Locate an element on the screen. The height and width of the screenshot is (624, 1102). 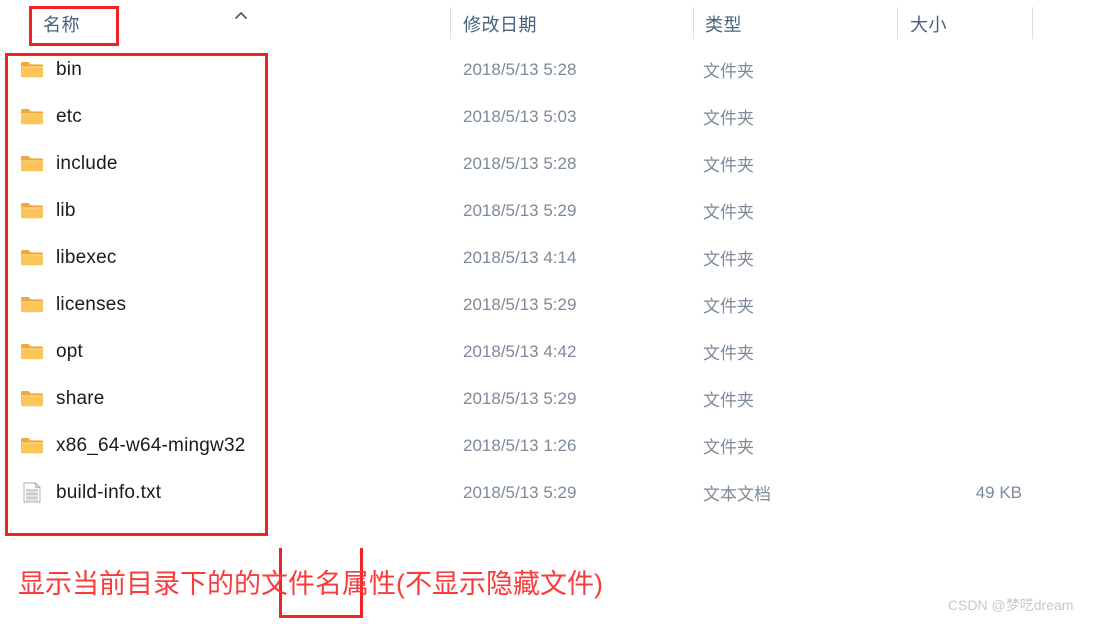
column-divider-end is located at coordinates (1032, 23).